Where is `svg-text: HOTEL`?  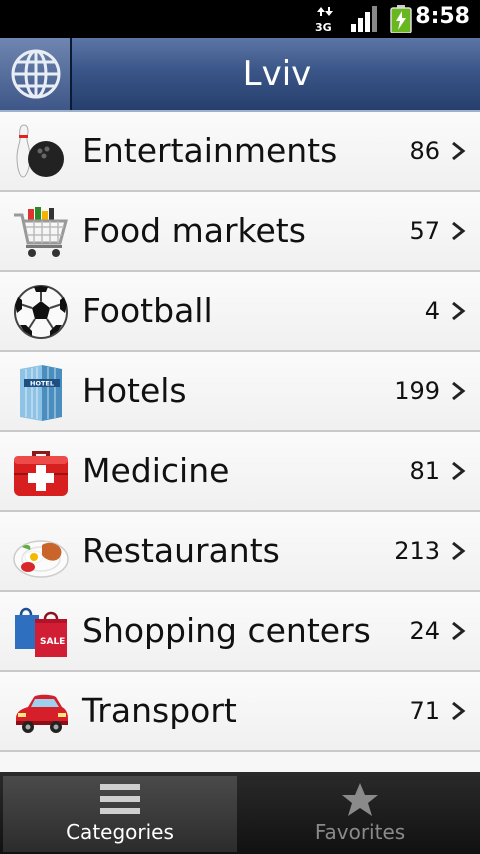
svg-text: HOTEL is located at coordinates (42, 384).